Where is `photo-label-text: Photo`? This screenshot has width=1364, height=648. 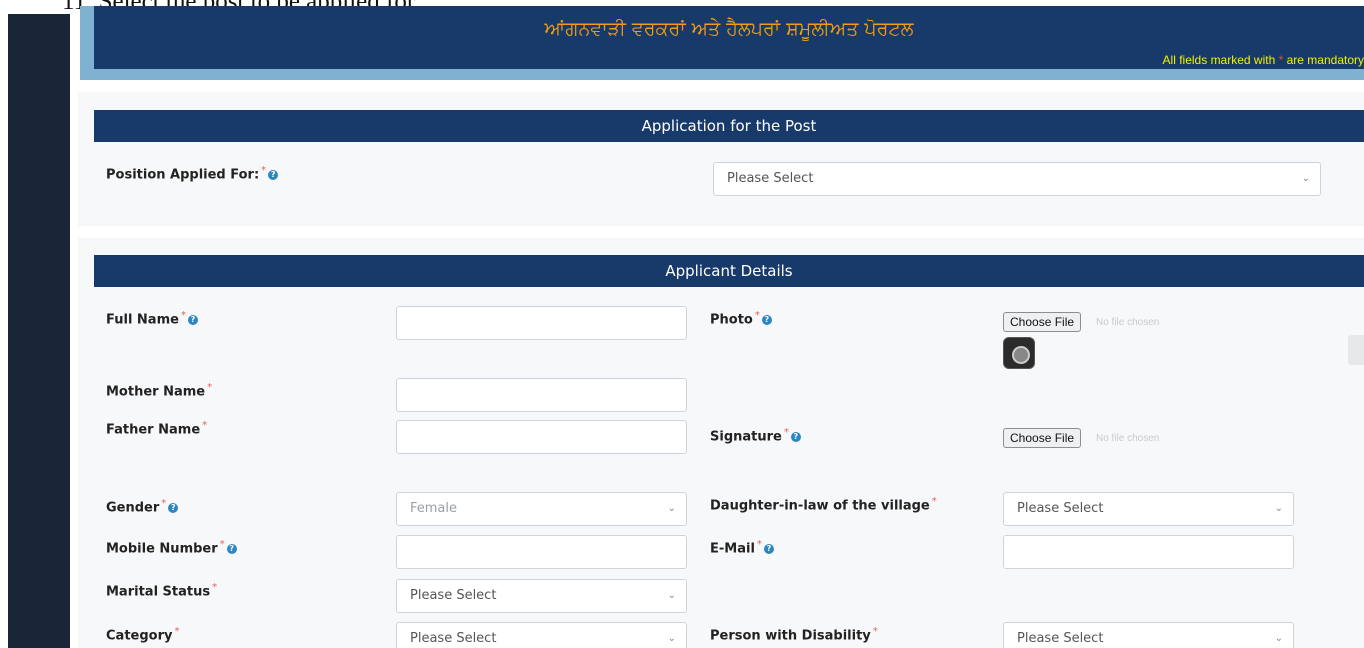 photo-label-text: Photo is located at coordinates (731, 320).